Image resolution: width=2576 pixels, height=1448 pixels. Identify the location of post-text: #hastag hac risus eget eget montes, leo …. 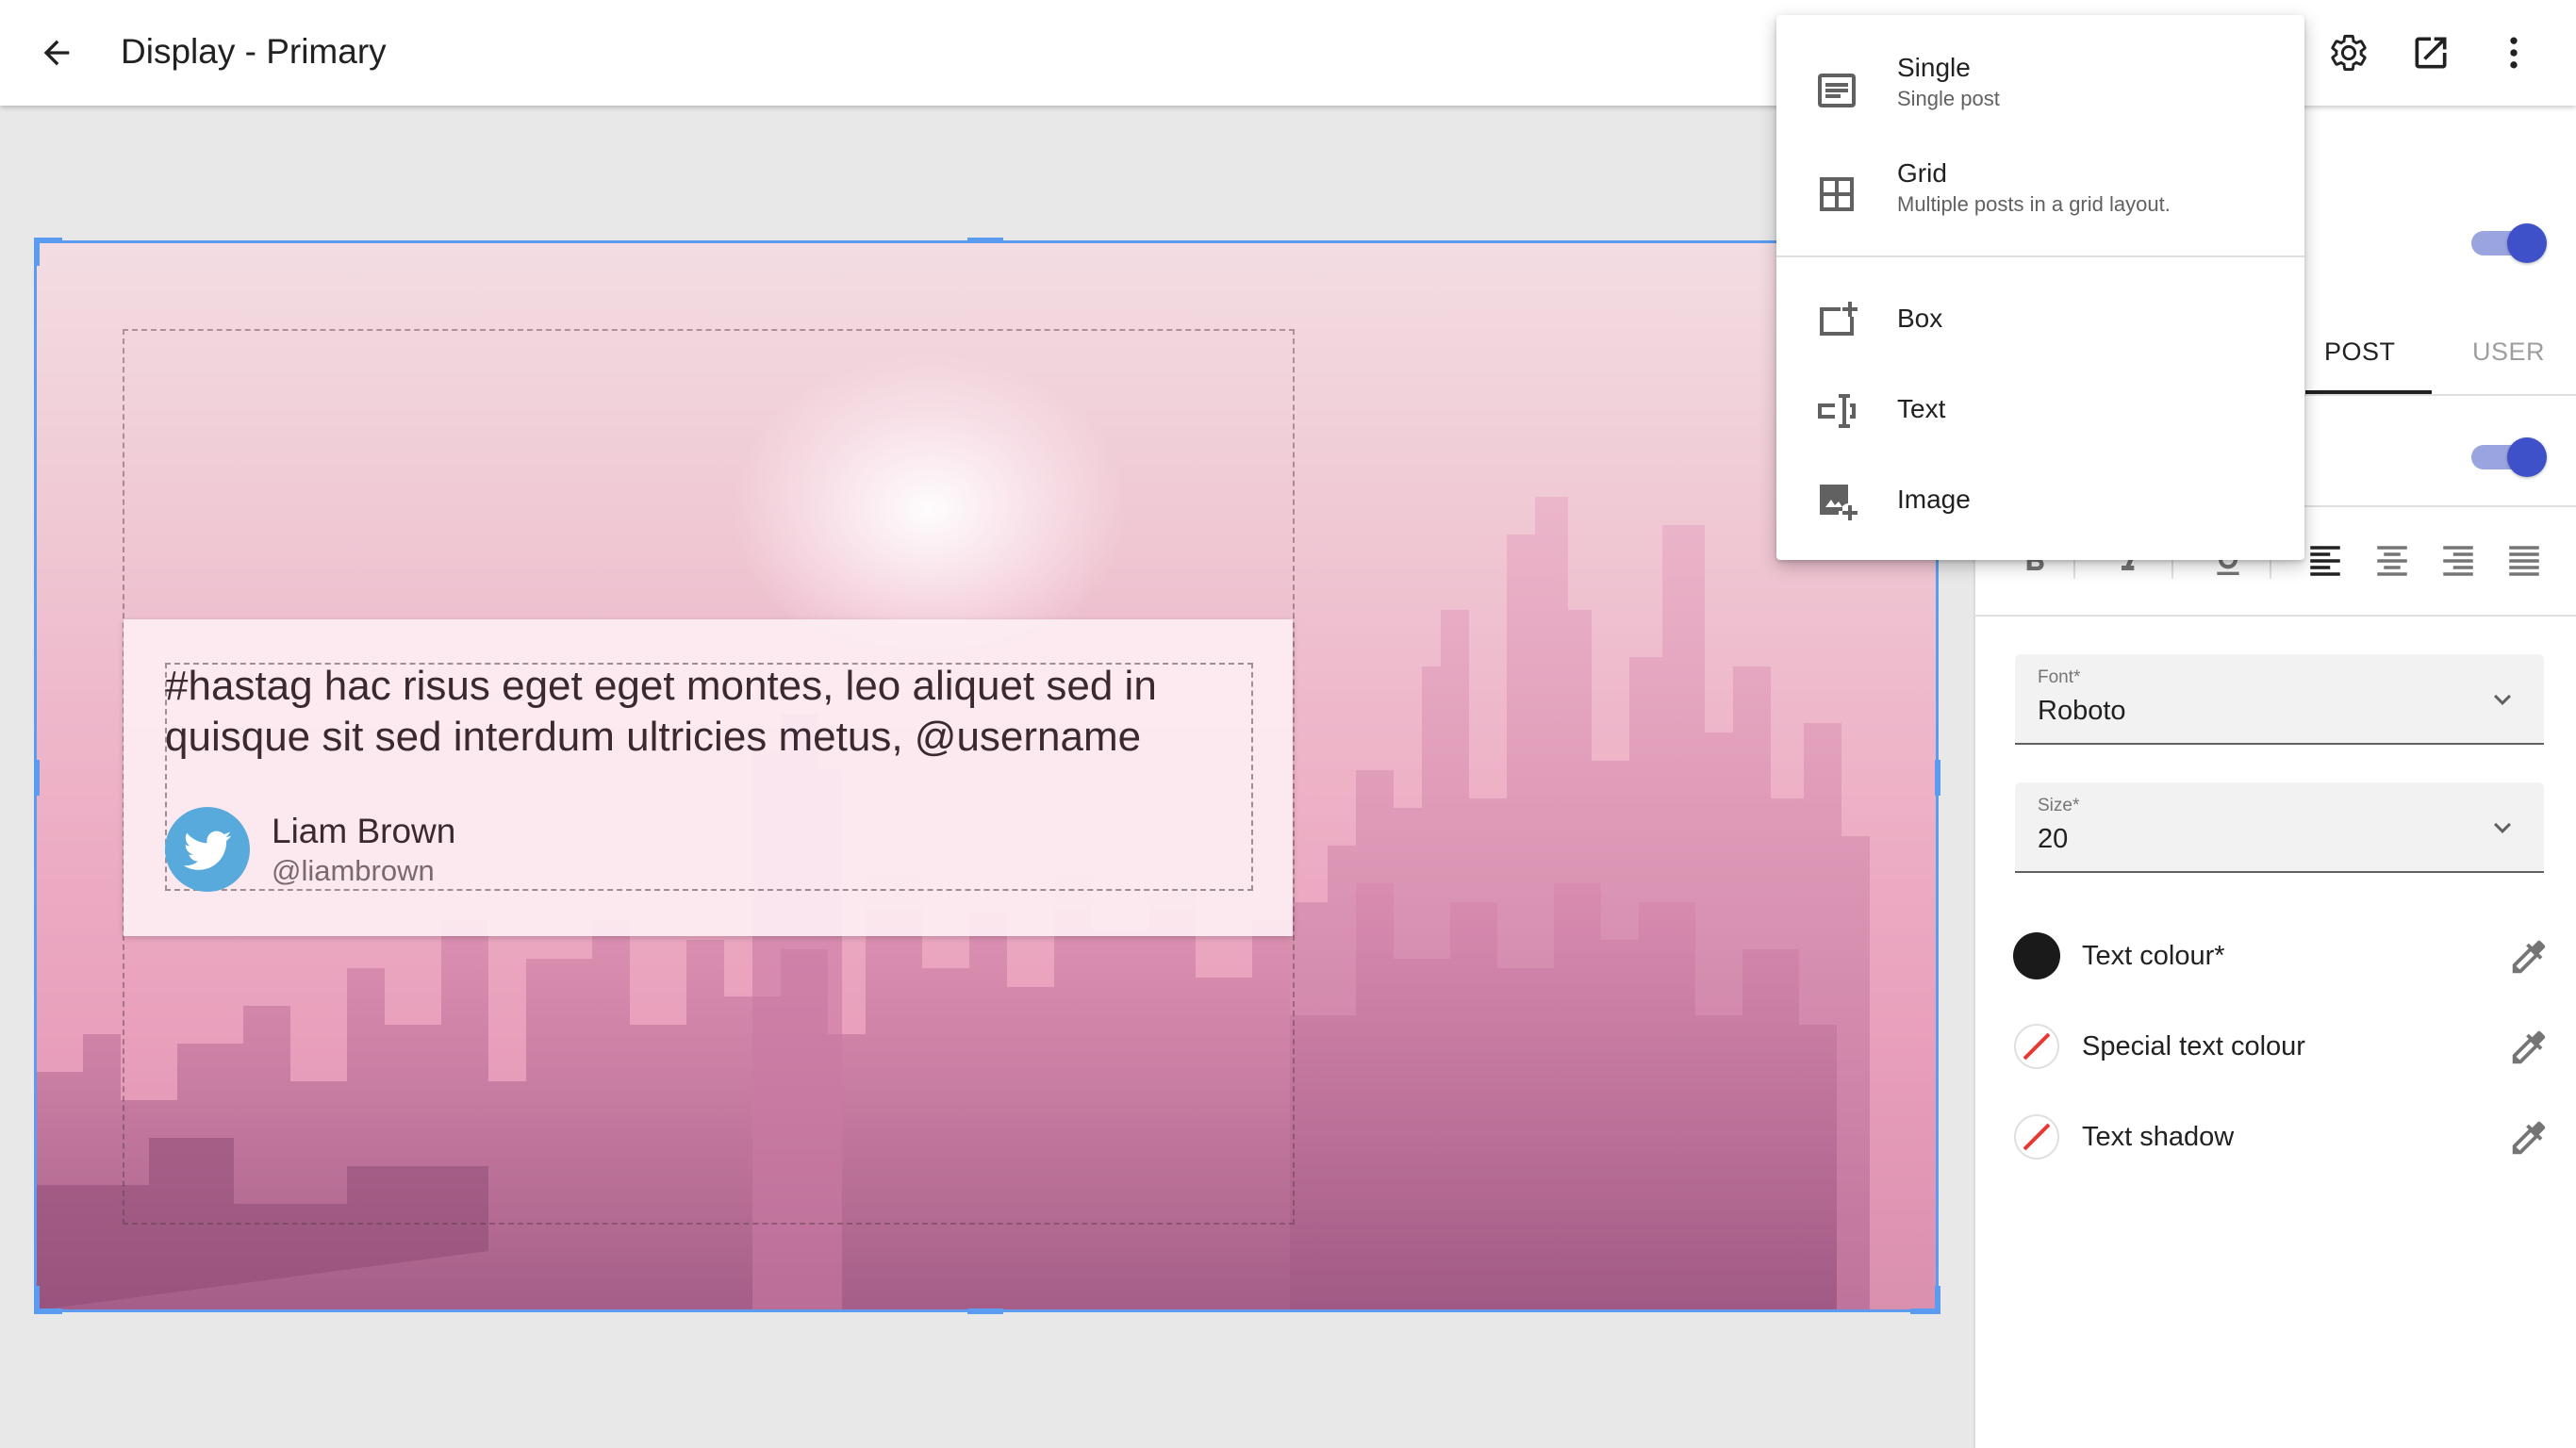
(712, 712).